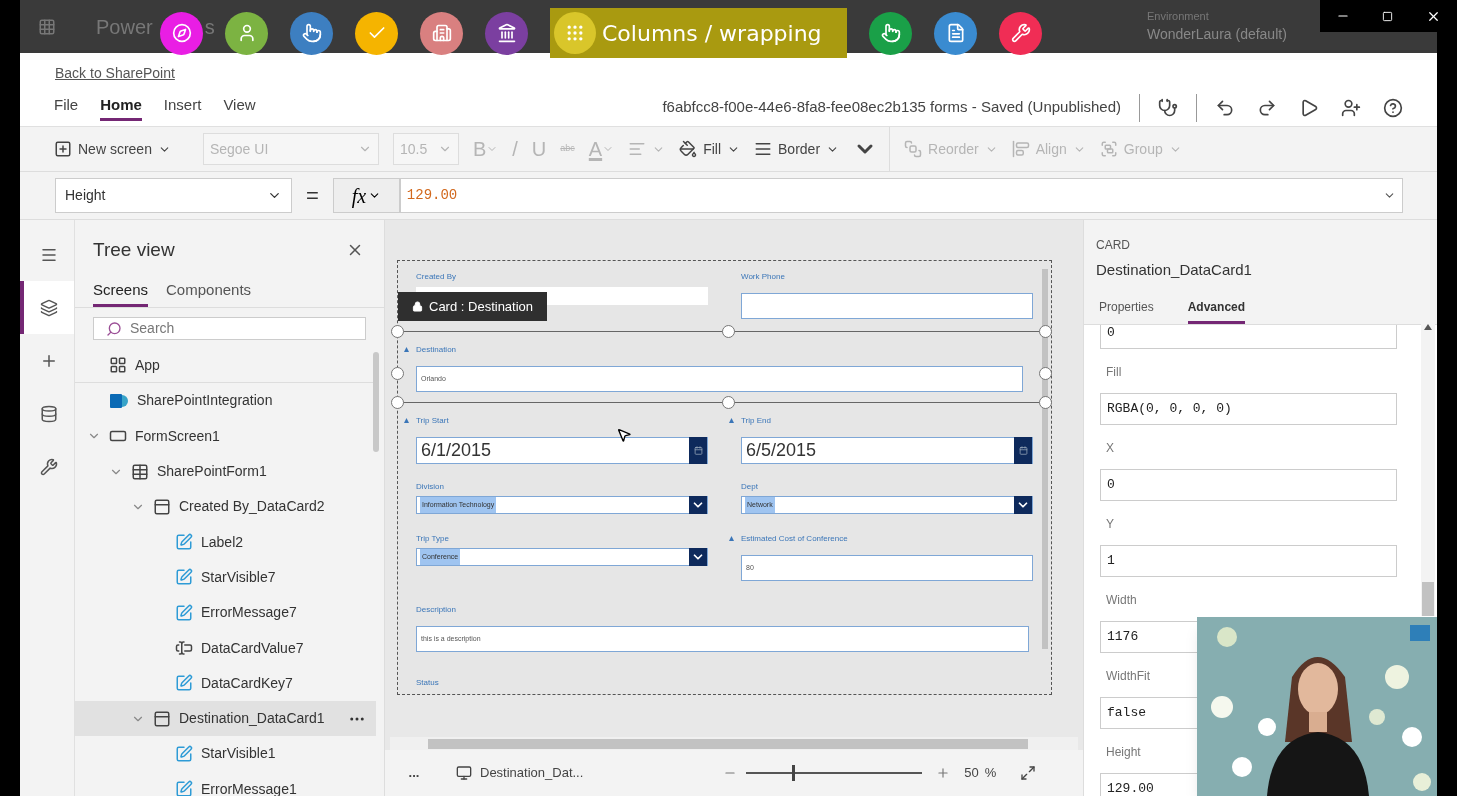  What do you see at coordinates (756, 421) in the screenshot?
I see `field-label: Trip End` at bounding box center [756, 421].